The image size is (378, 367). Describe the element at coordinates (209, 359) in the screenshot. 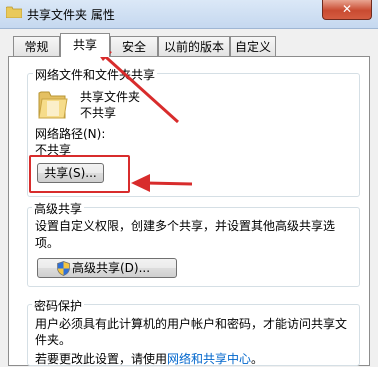

I see `network-sharing-center-link: 网络和共享中心` at that location.